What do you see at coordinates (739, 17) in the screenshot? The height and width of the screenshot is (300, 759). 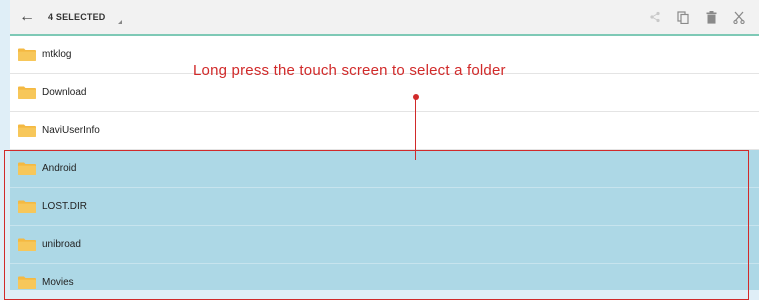 I see `cut-icon` at bounding box center [739, 17].